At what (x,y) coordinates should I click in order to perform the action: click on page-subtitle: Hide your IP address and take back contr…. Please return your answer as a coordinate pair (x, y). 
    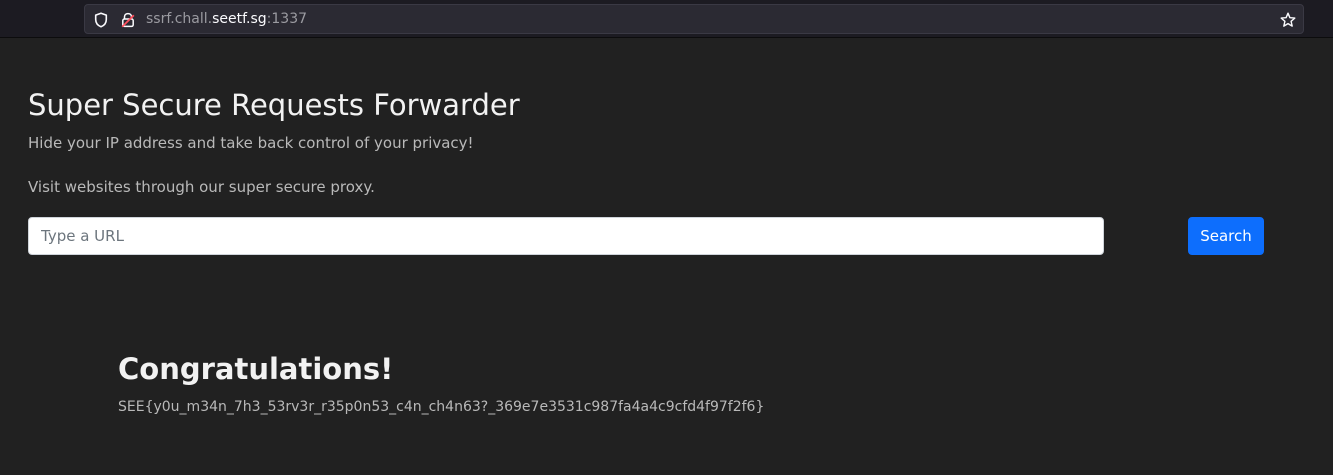
    Looking at the image, I should click on (251, 143).